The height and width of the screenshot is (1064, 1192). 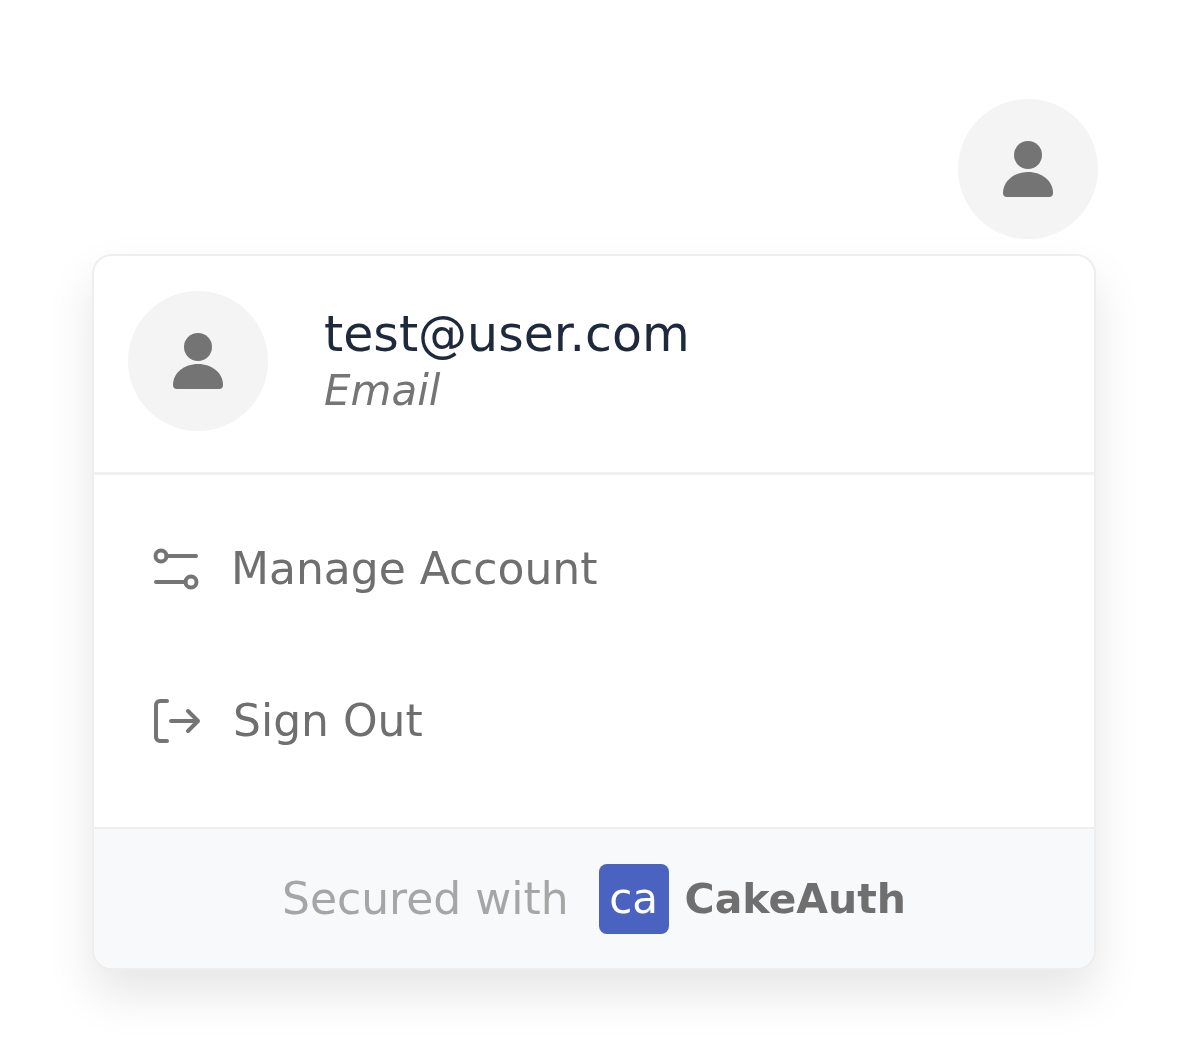 I want to click on sign-out-icon, so click(x=177, y=721).